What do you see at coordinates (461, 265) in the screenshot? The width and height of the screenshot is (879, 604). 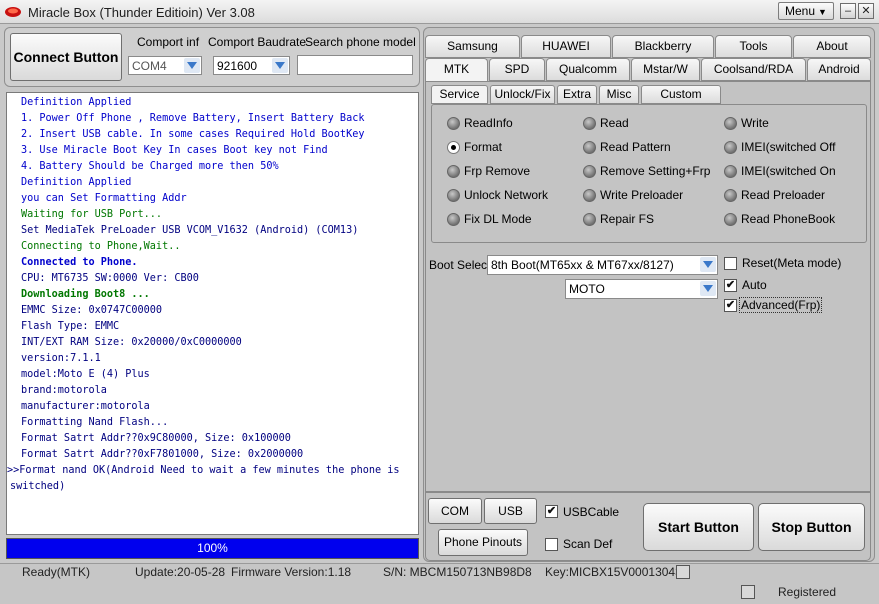 I see `boot-select-label: Boot Select:` at bounding box center [461, 265].